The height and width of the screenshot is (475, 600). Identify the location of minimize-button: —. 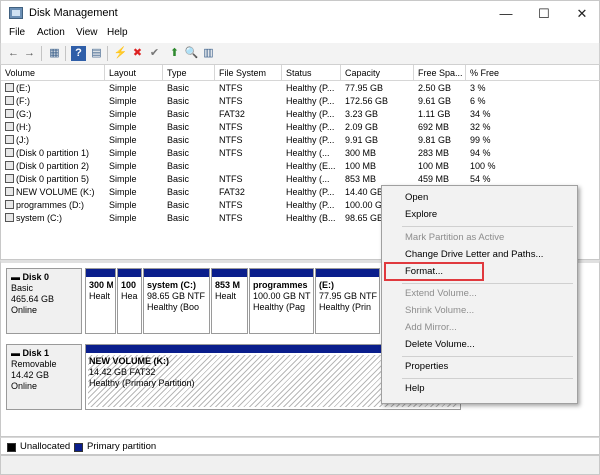
(506, 13).